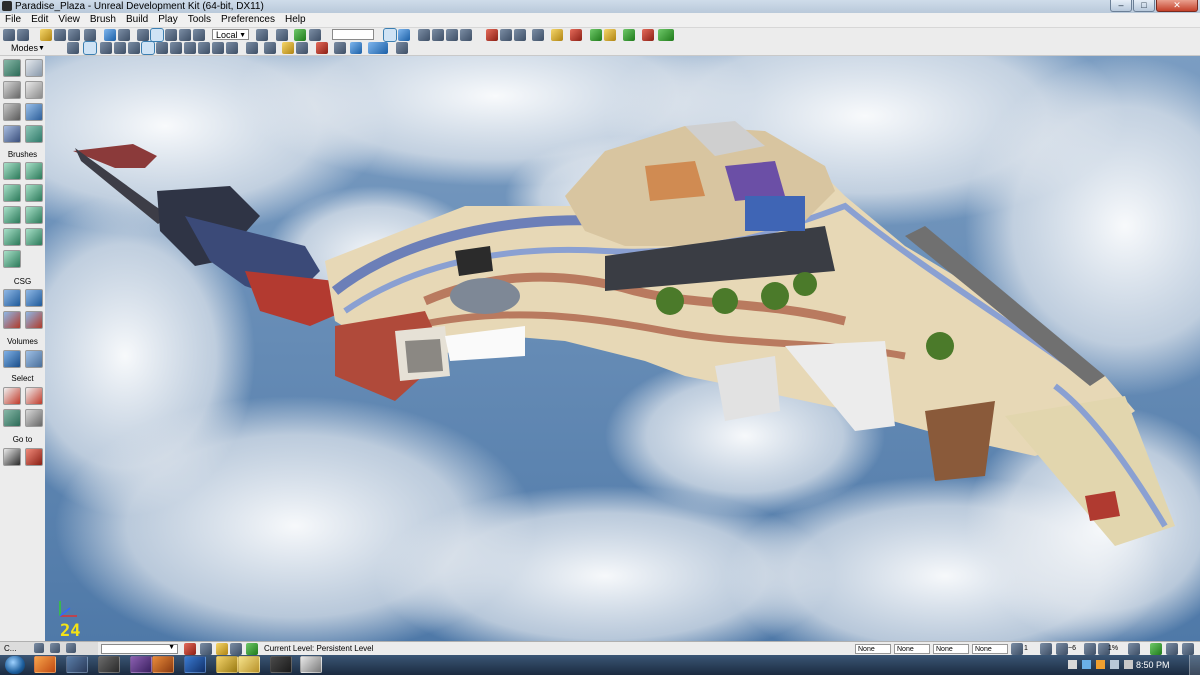 This screenshot has height=675, width=1200. What do you see at coordinates (1194, 665) in the screenshot?
I see `show-desktop-button` at bounding box center [1194, 665].